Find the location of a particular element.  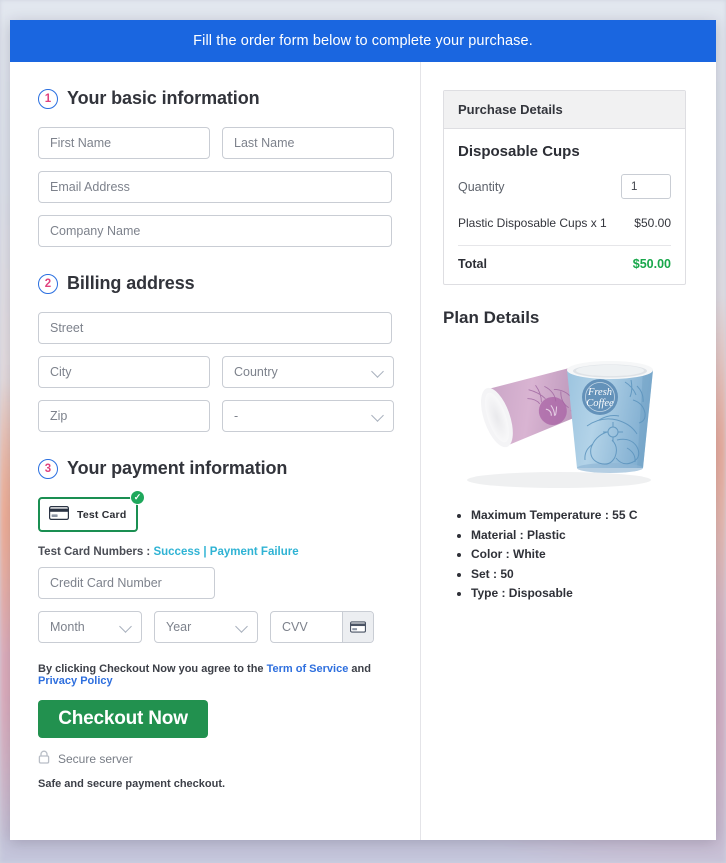

first-name-input: First Name is located at coordinates (124, 143).